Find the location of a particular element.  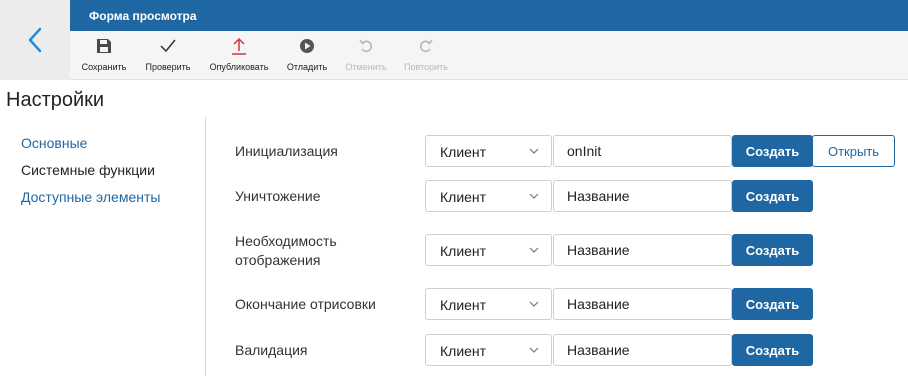

sidebar-divider is located at coordinates (205, 246).